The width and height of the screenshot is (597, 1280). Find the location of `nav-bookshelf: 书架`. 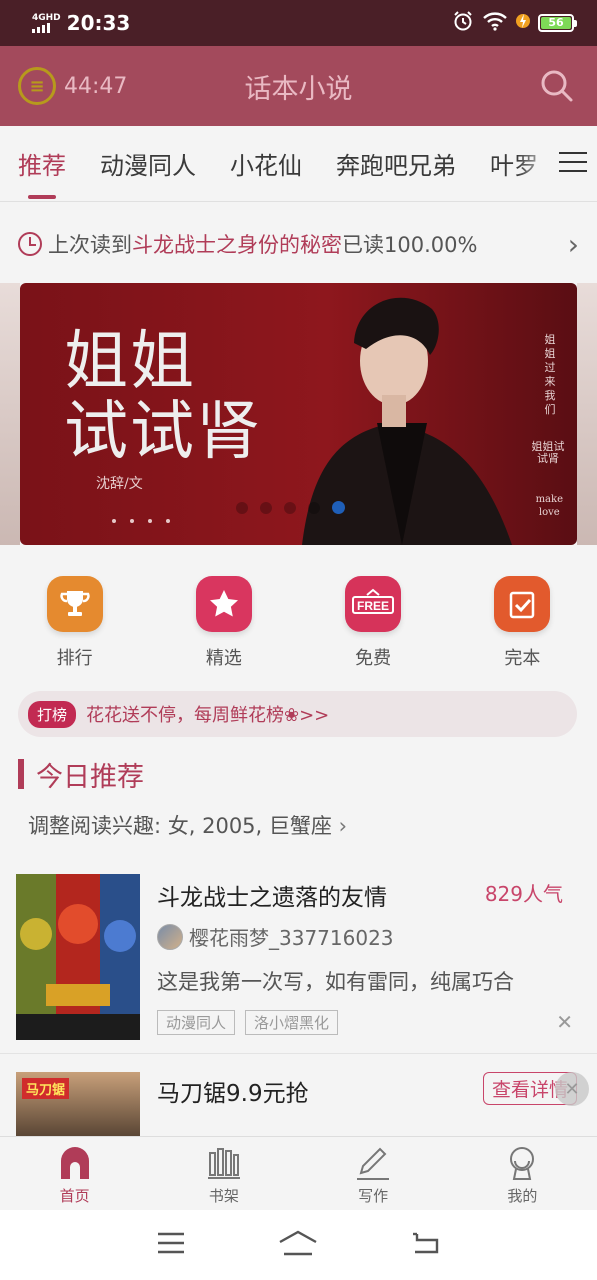

nav-bookshelf: 书架 is located at coordinates (223, 1173).